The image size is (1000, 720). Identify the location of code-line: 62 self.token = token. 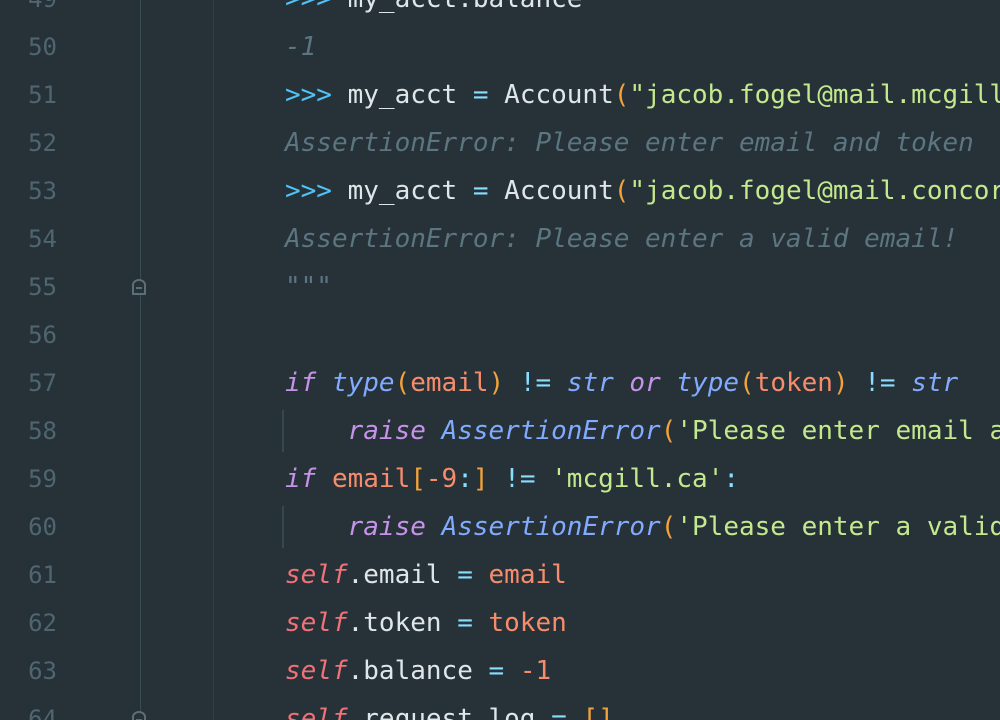
(500, 623).